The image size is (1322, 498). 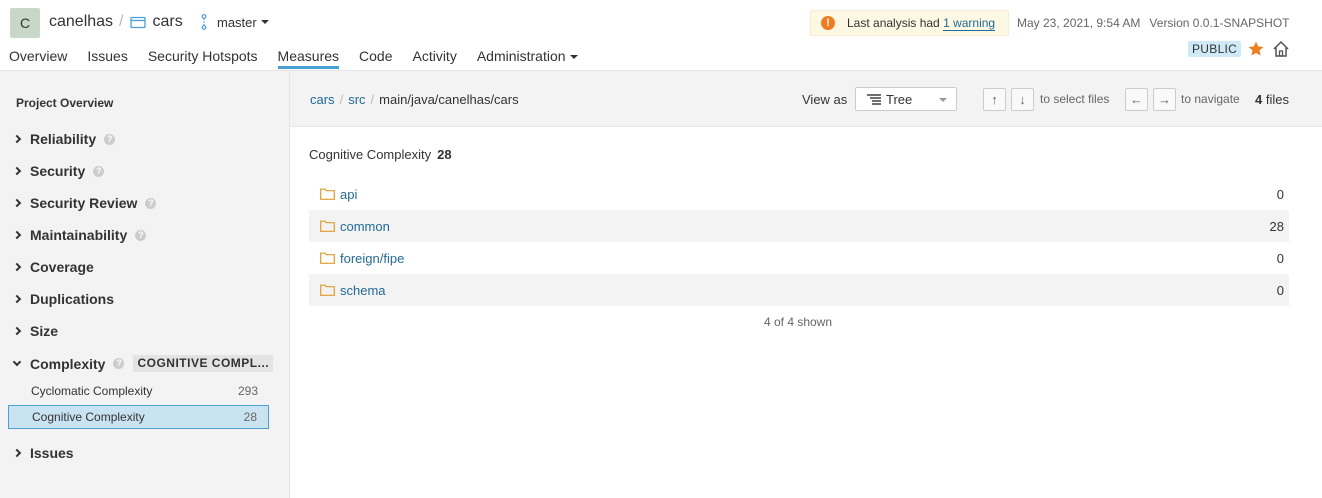 I want to click on tab-administration: Administration, so click(x=527, y=58).